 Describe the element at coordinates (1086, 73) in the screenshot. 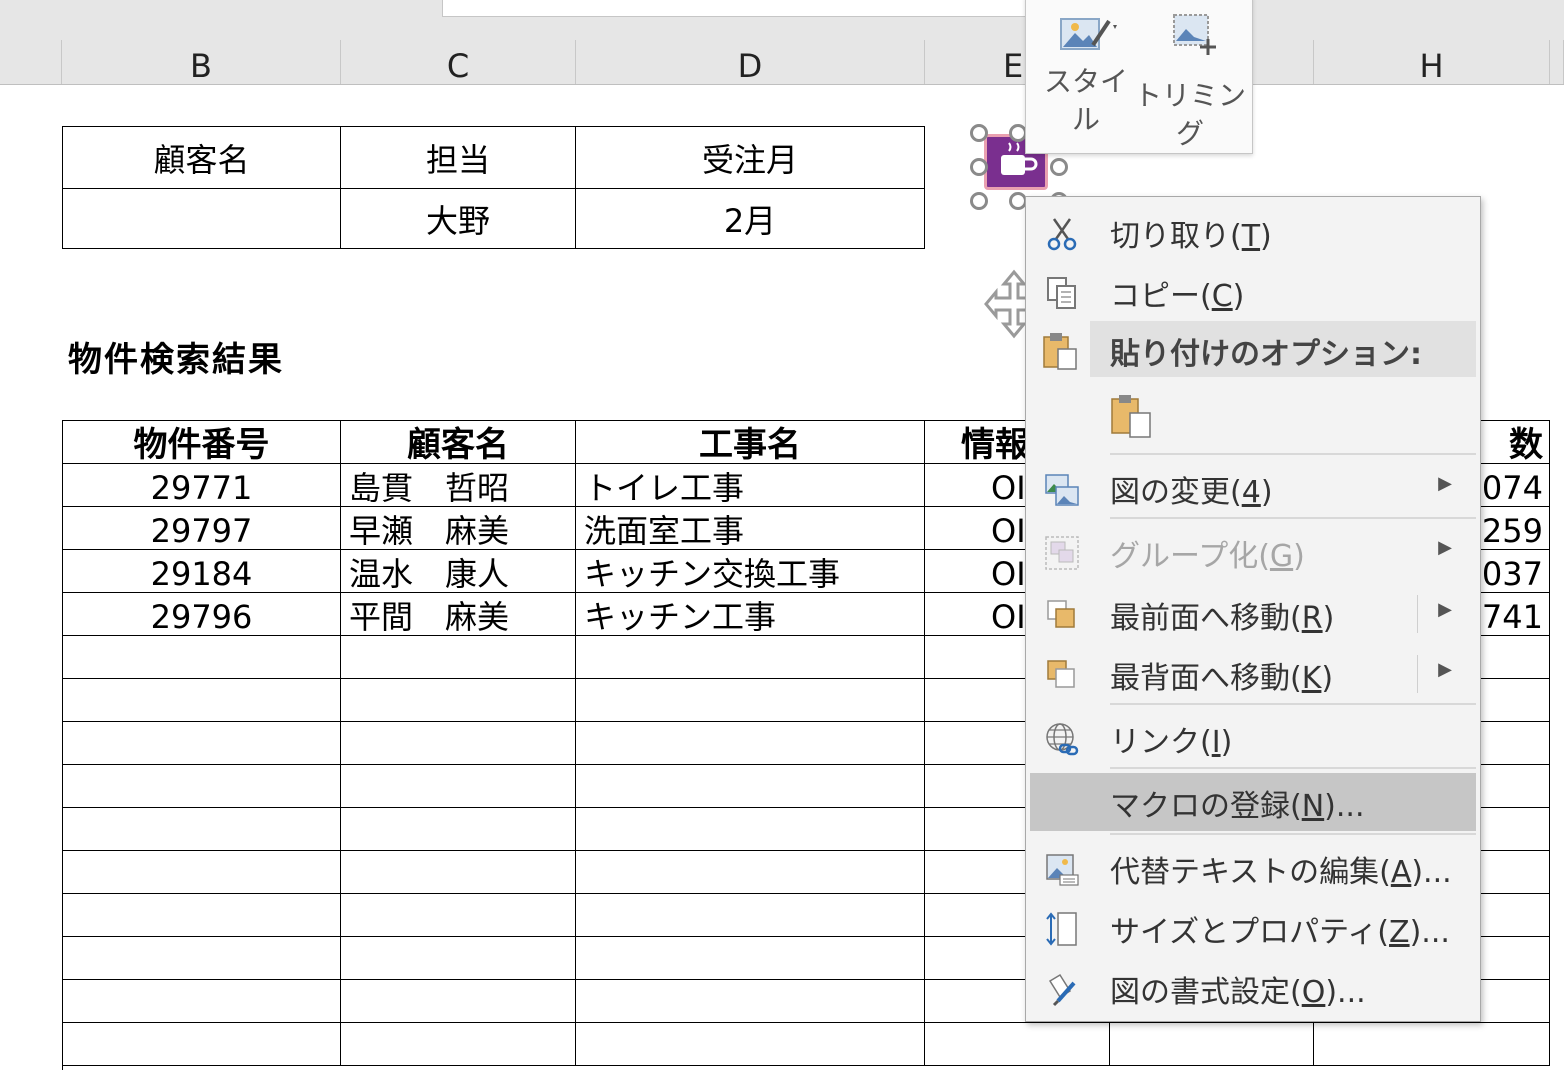

I see `style-button: スタイ ル` at that location.